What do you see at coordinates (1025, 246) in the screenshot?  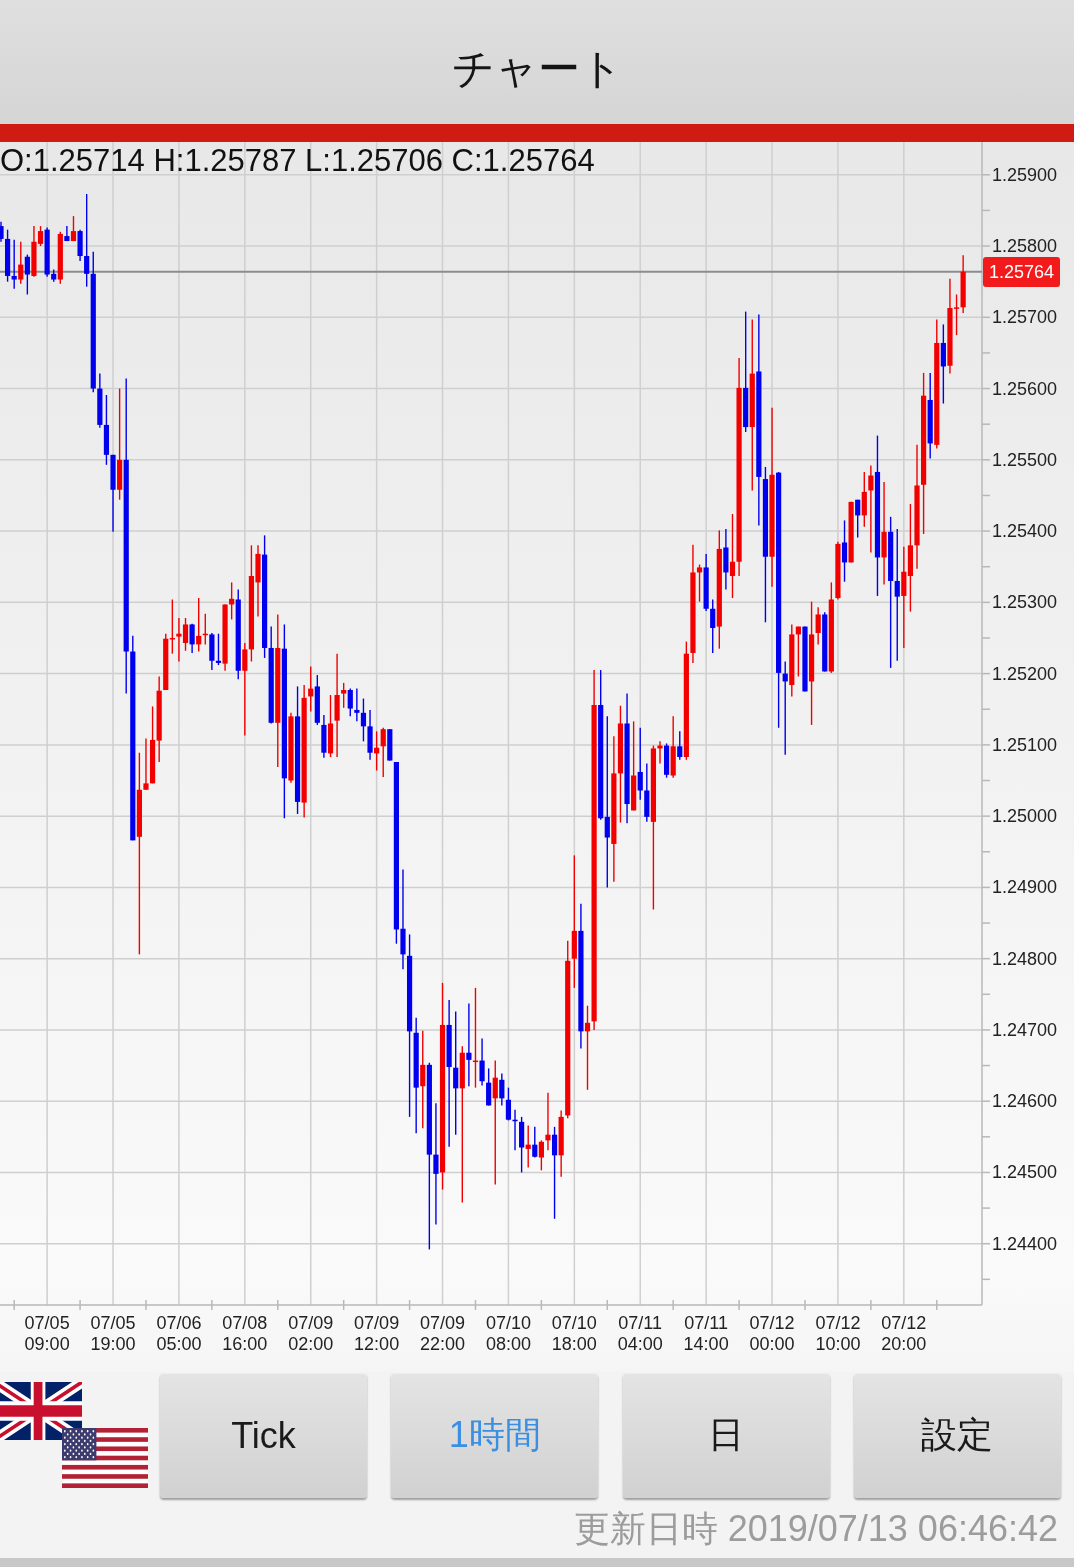 I see `price-label: 1.25800` at bounding box center [1025, 246].